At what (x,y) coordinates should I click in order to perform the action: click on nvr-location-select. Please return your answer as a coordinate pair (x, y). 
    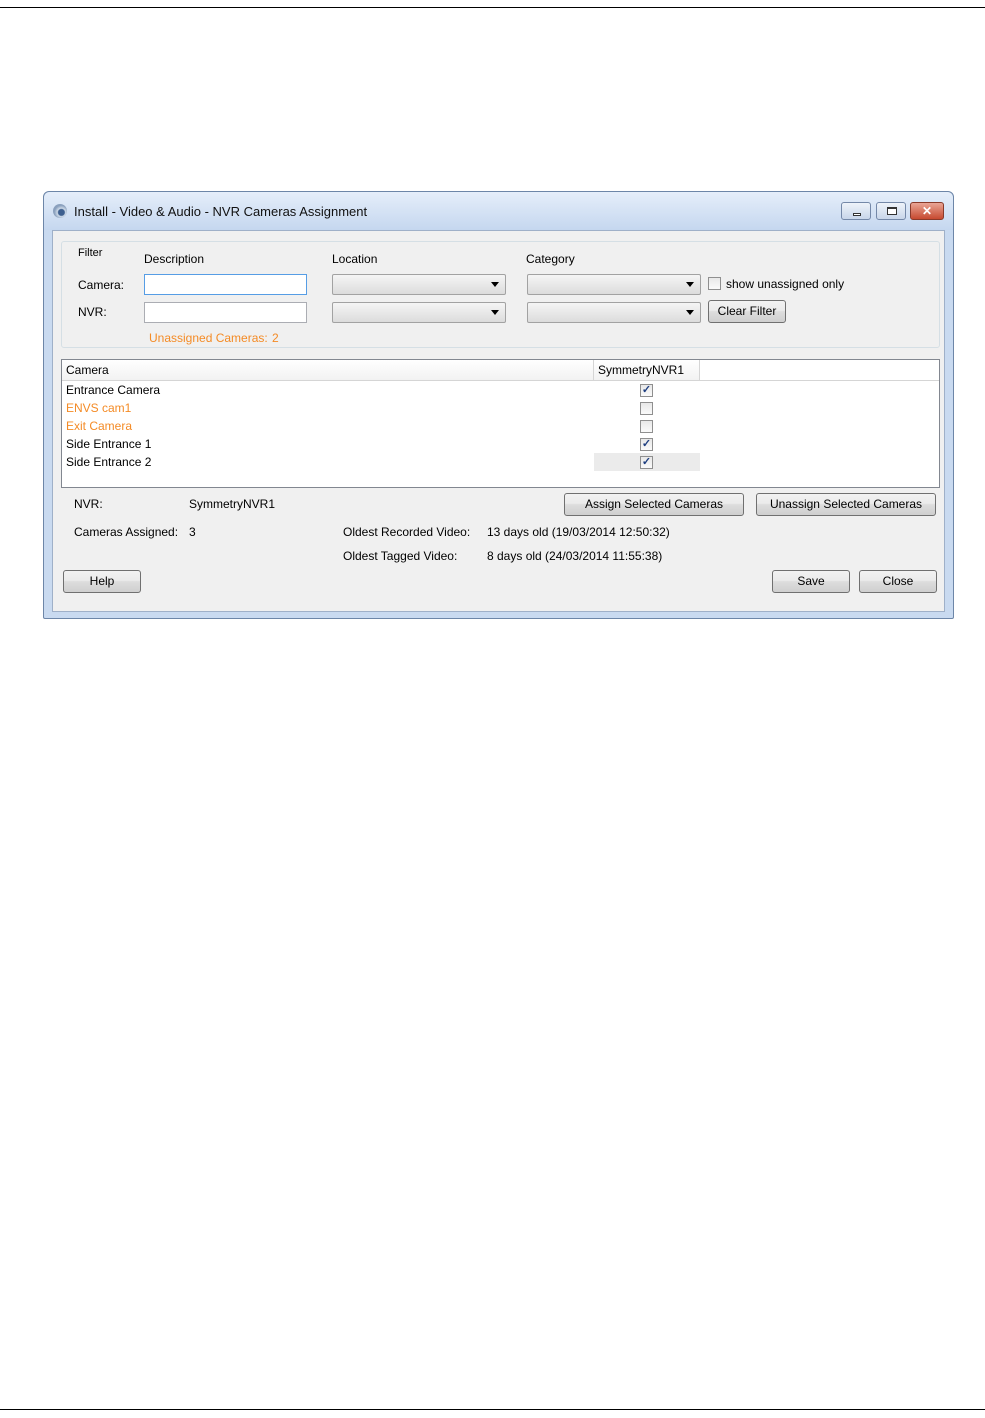
    Looking at the image, I should click on (419, 312).